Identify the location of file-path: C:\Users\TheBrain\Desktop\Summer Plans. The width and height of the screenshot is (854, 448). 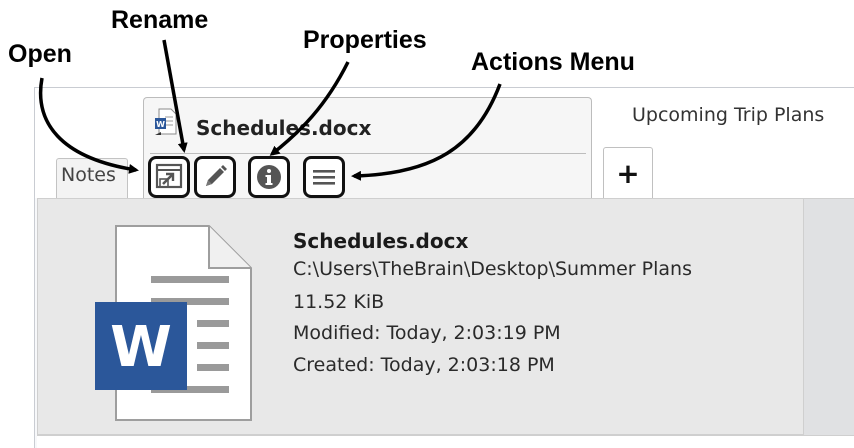
(492, 269).